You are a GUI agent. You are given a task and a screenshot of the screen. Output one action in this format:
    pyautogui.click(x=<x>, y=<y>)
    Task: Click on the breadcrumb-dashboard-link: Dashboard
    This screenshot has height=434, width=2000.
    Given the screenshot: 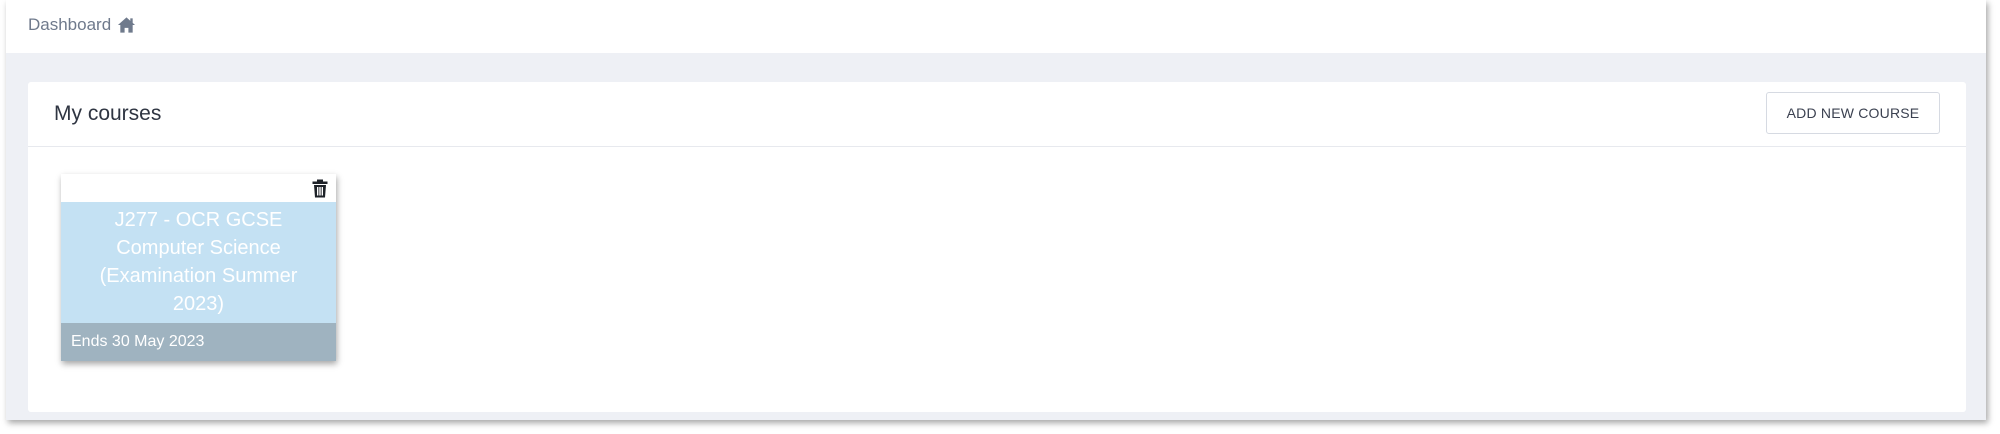 What is the action you would take?
    pyautogui.click(x=69, y=25)
    